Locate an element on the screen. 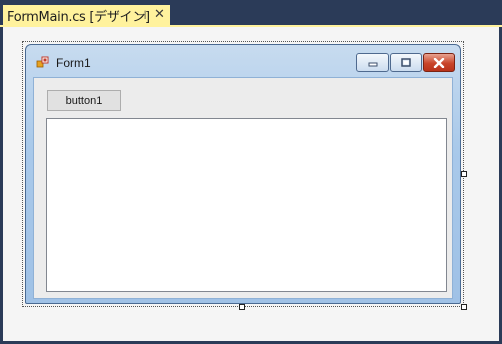 The image size is (502, 344). close-icon is located at coordinates (439, 62).